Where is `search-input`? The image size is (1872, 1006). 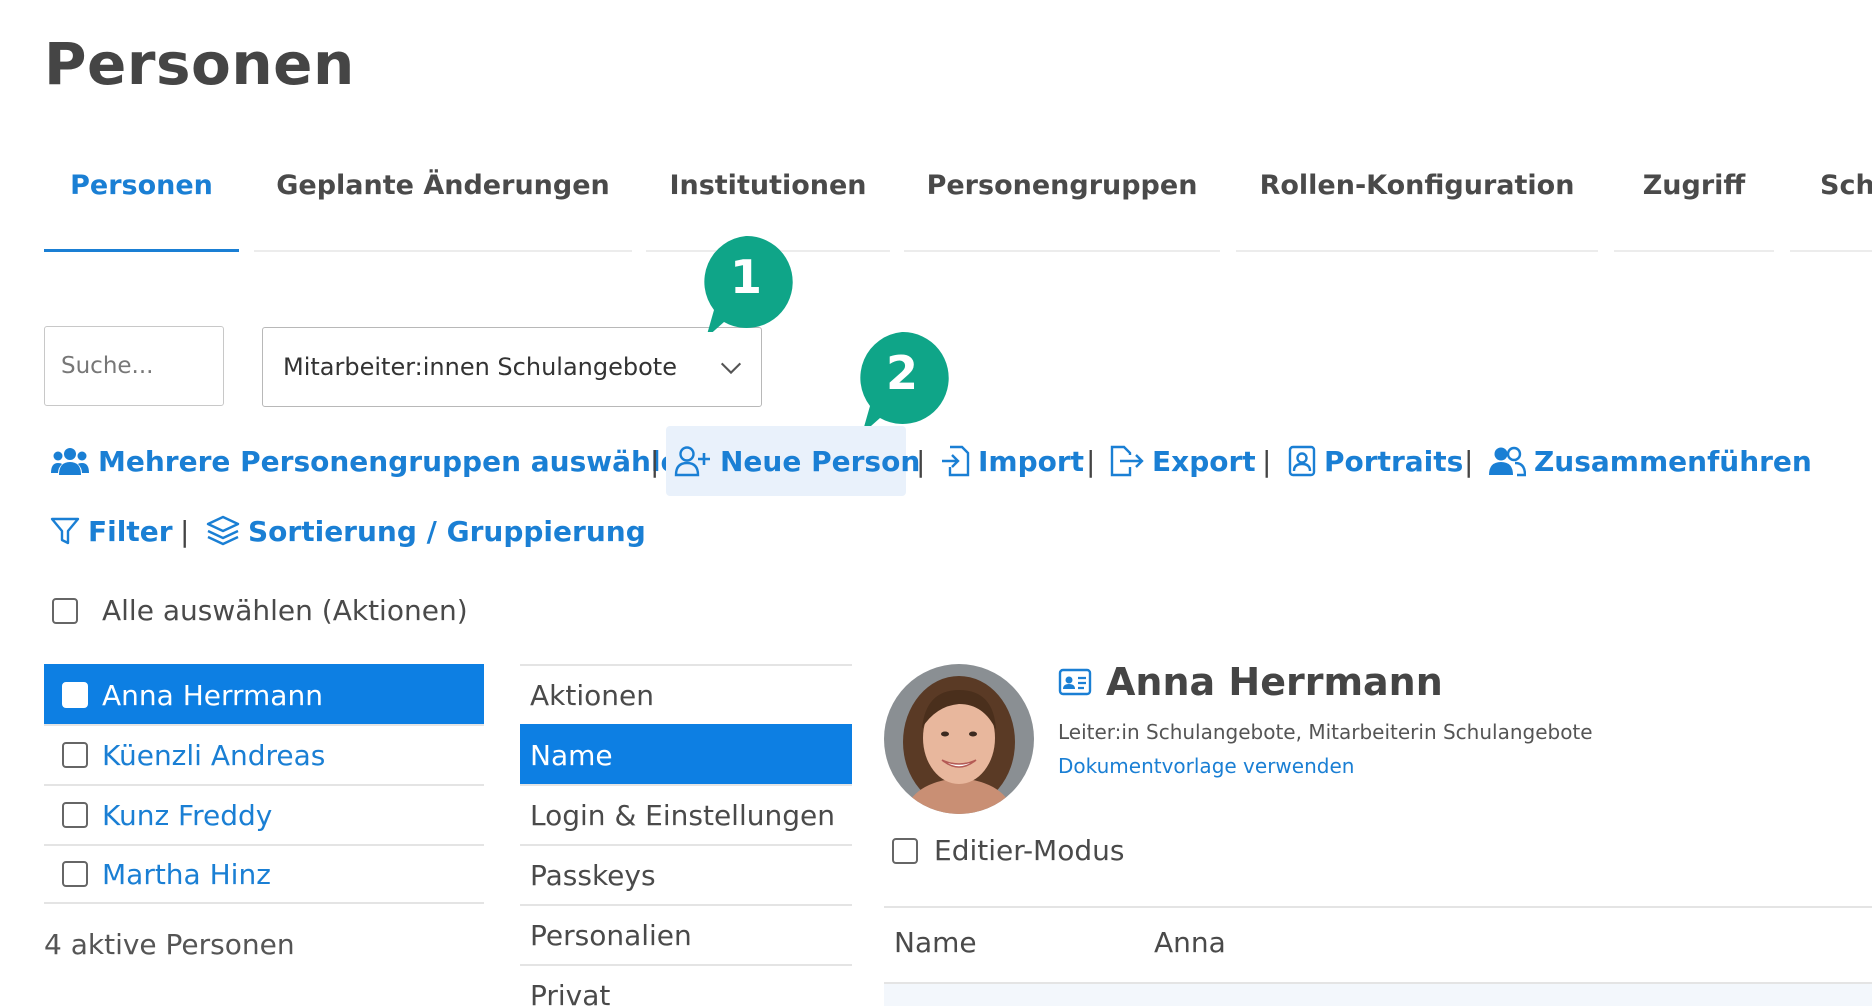 search-input is located at coordinates (134, 366).